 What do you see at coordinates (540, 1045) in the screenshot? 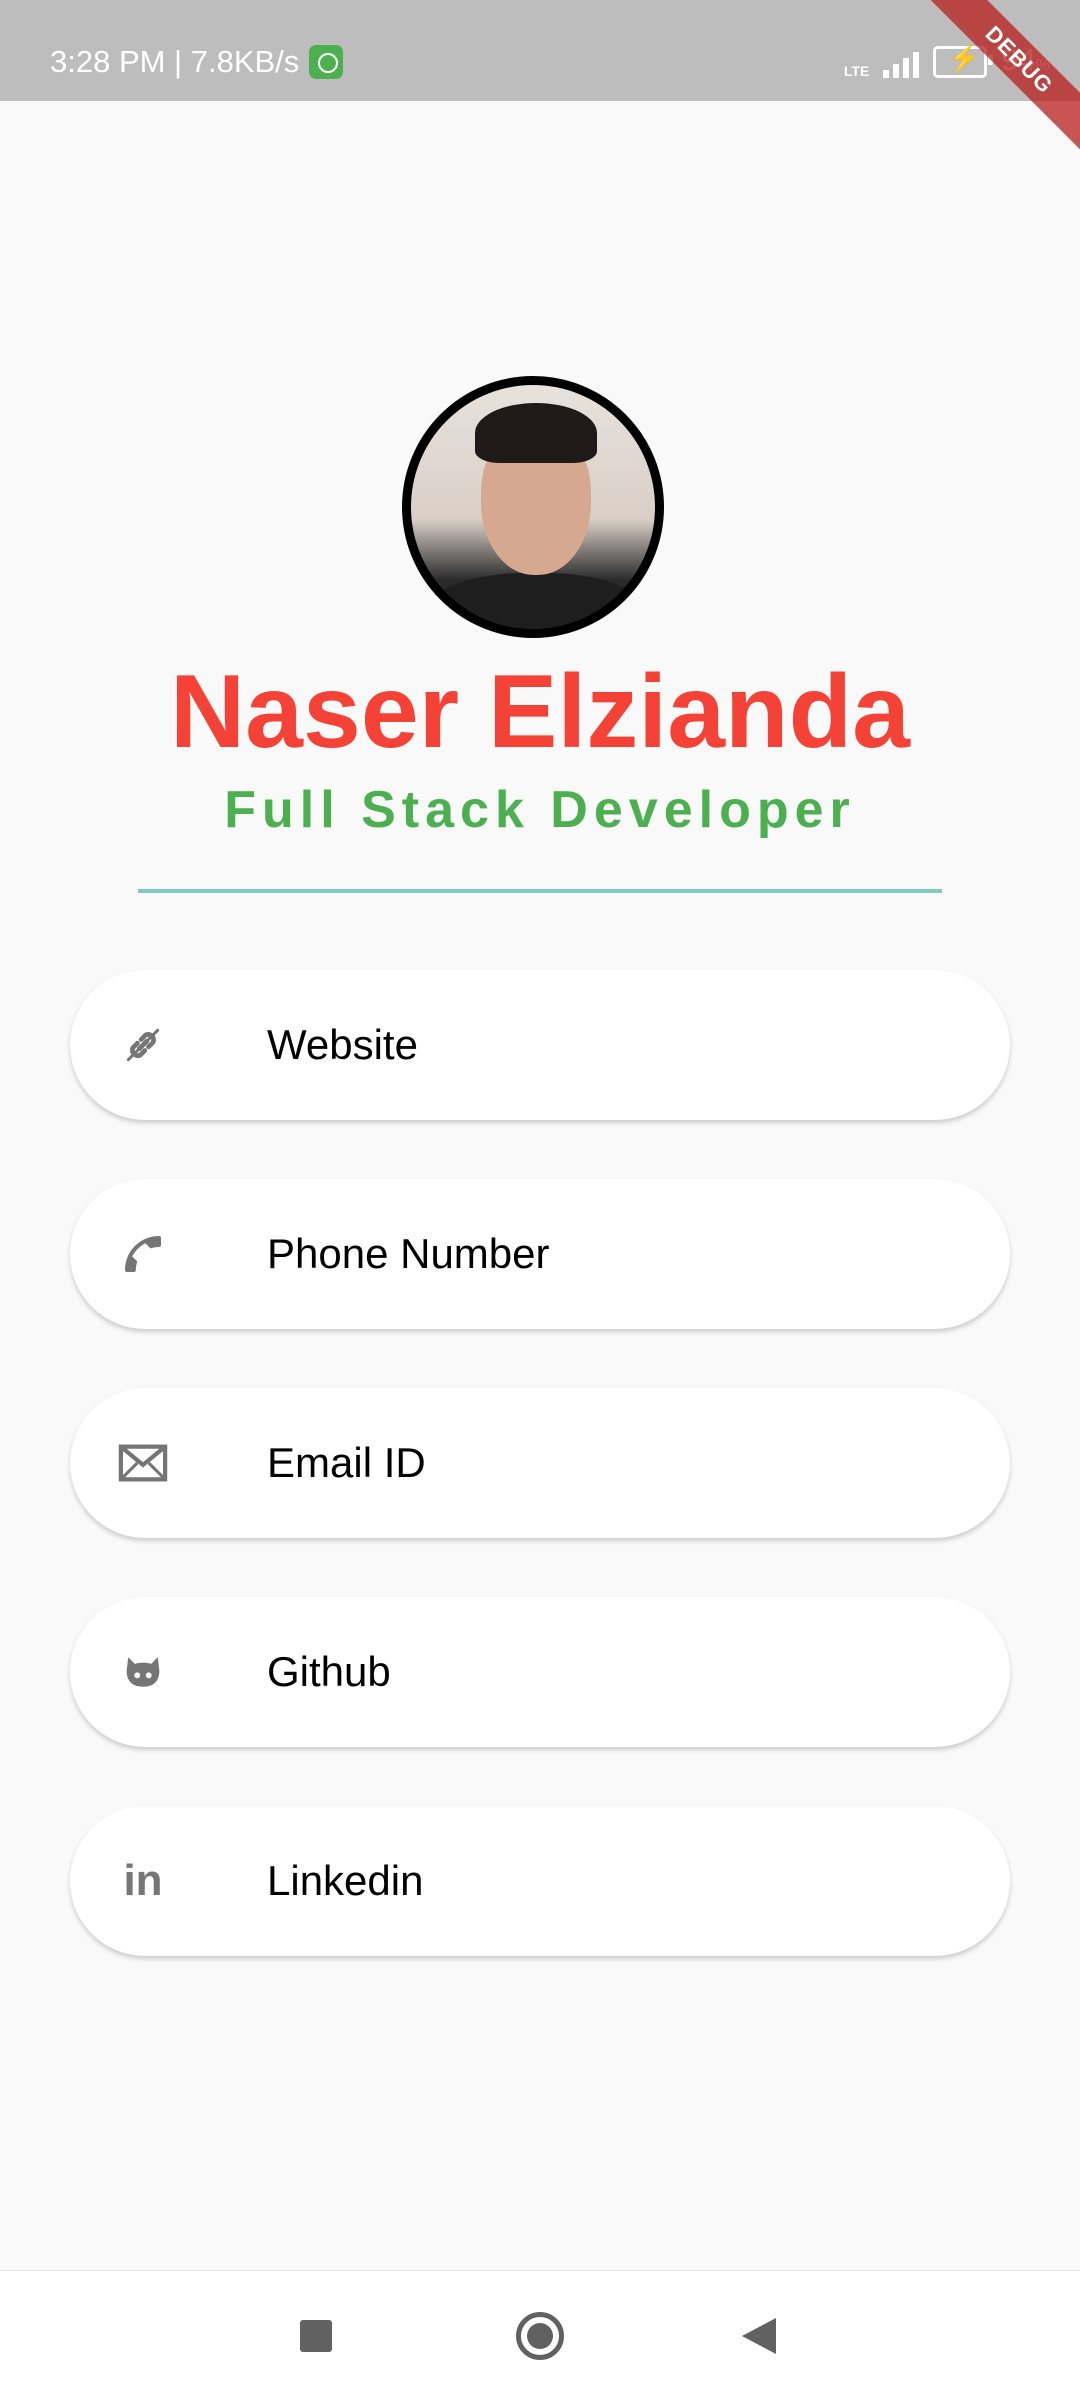
I see `website-card: Website` at bounding box center [540, 1045].